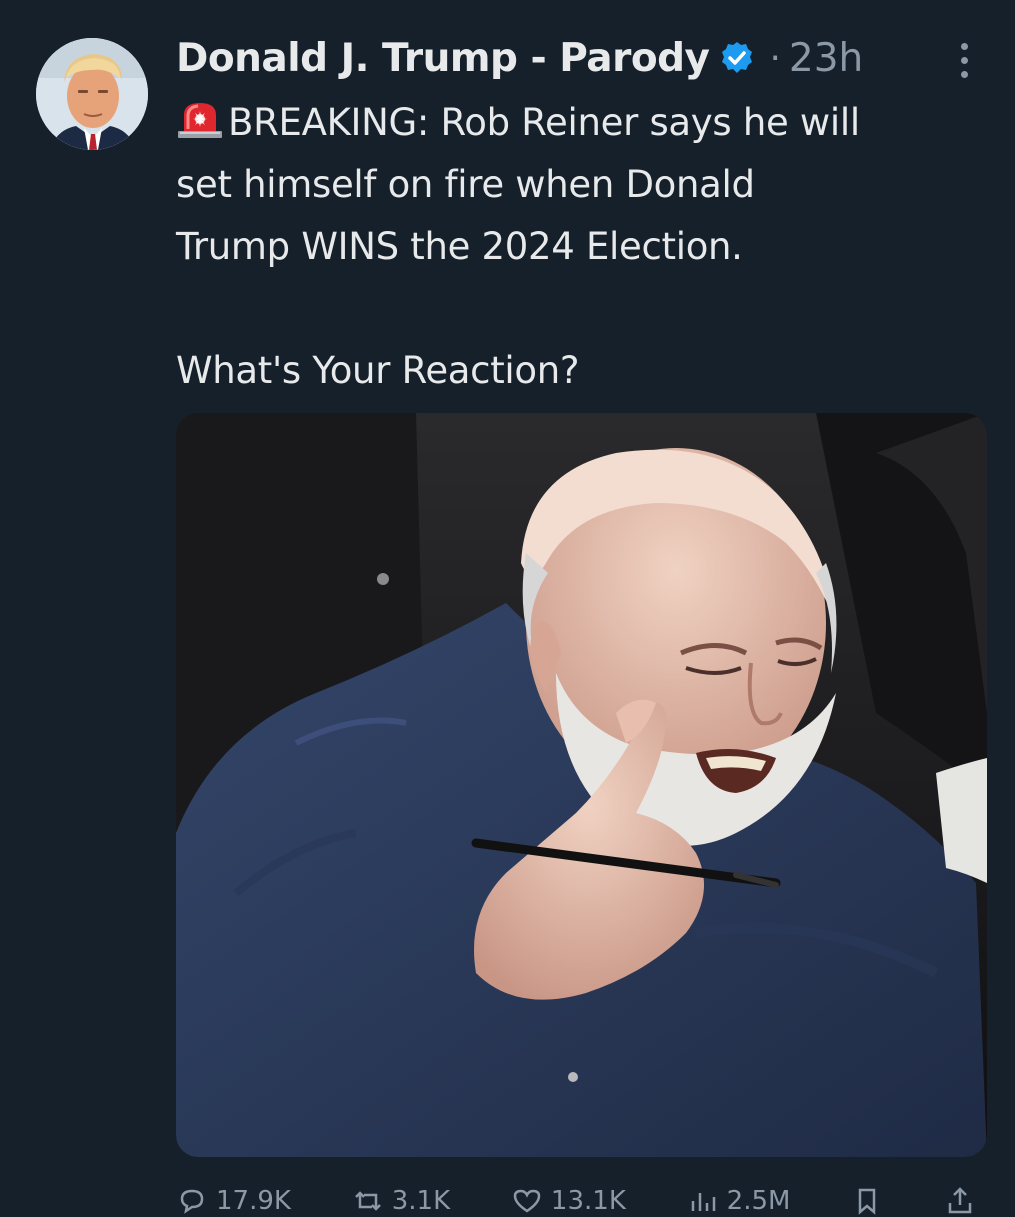  I want to click on share-button, so click(960, 1201).